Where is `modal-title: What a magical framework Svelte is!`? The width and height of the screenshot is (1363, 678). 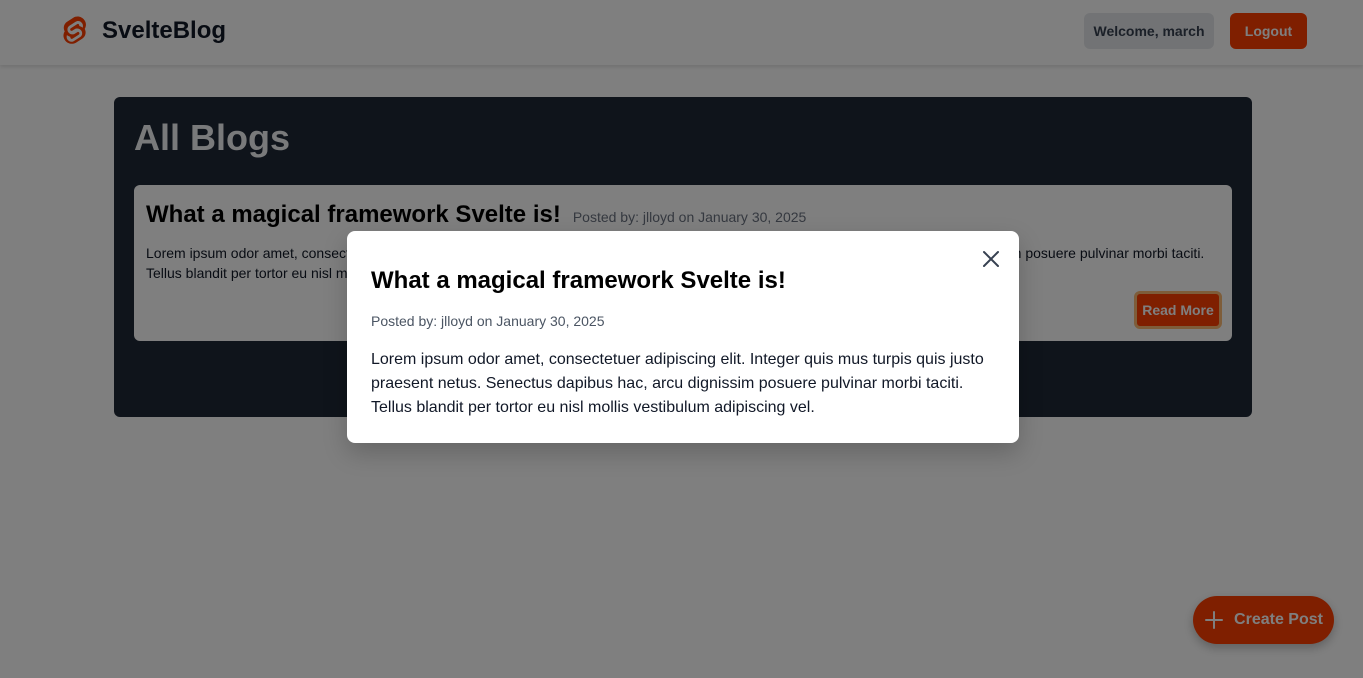 modal-title: What a magical framework Svelte is! is located at coordinates (578, 280).